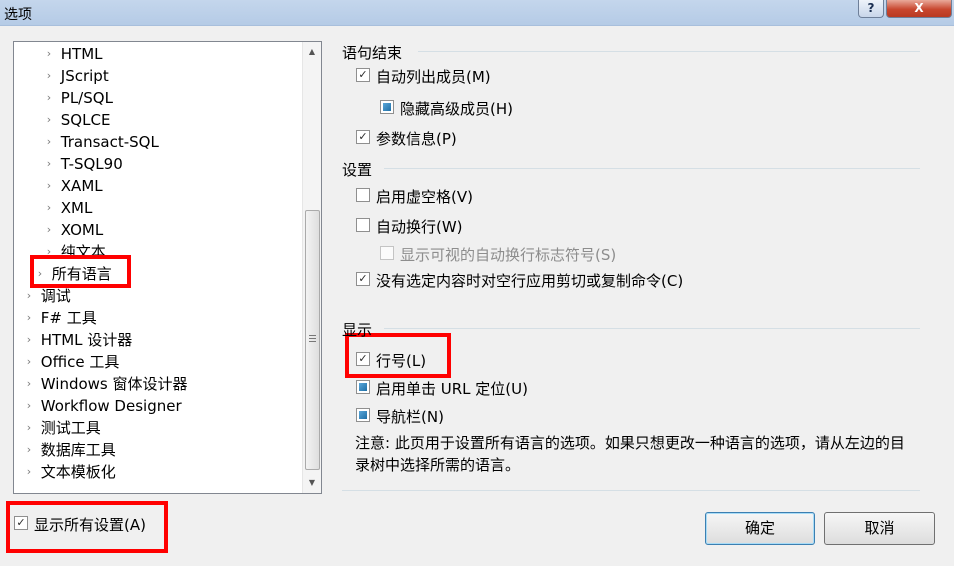 This screenshot has height=566, width=954. Describe the element at coordinates (760, 528) in the screenshot. I see `ok-button: 确定` at that location.